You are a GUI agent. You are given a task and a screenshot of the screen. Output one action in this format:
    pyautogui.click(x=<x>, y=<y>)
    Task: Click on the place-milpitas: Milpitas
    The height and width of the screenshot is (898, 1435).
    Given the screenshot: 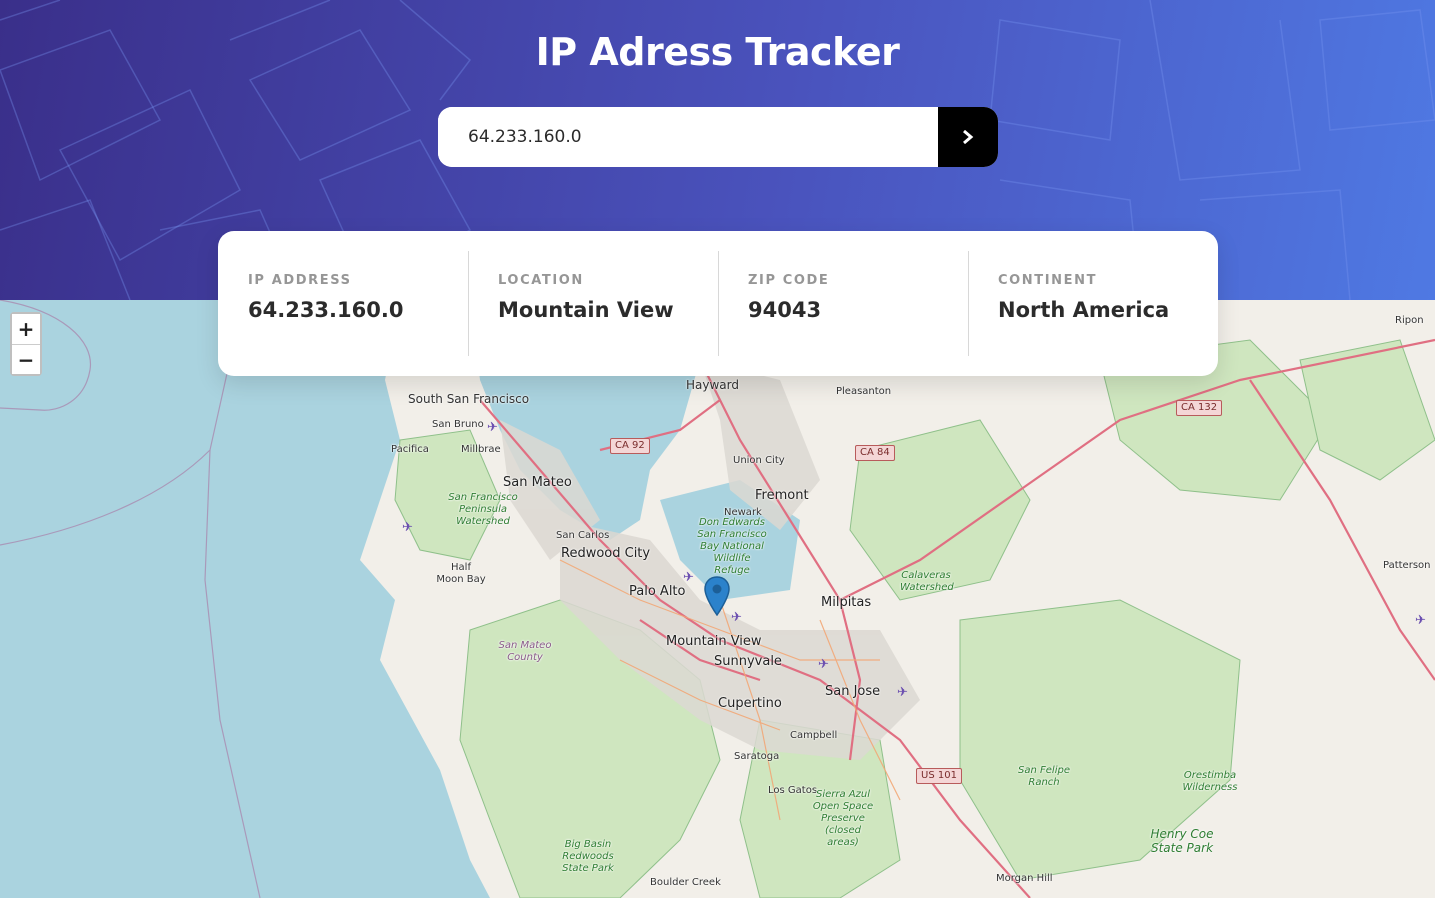 What is the action you would take?
    pyautogui.click(x=846, y=602)
    